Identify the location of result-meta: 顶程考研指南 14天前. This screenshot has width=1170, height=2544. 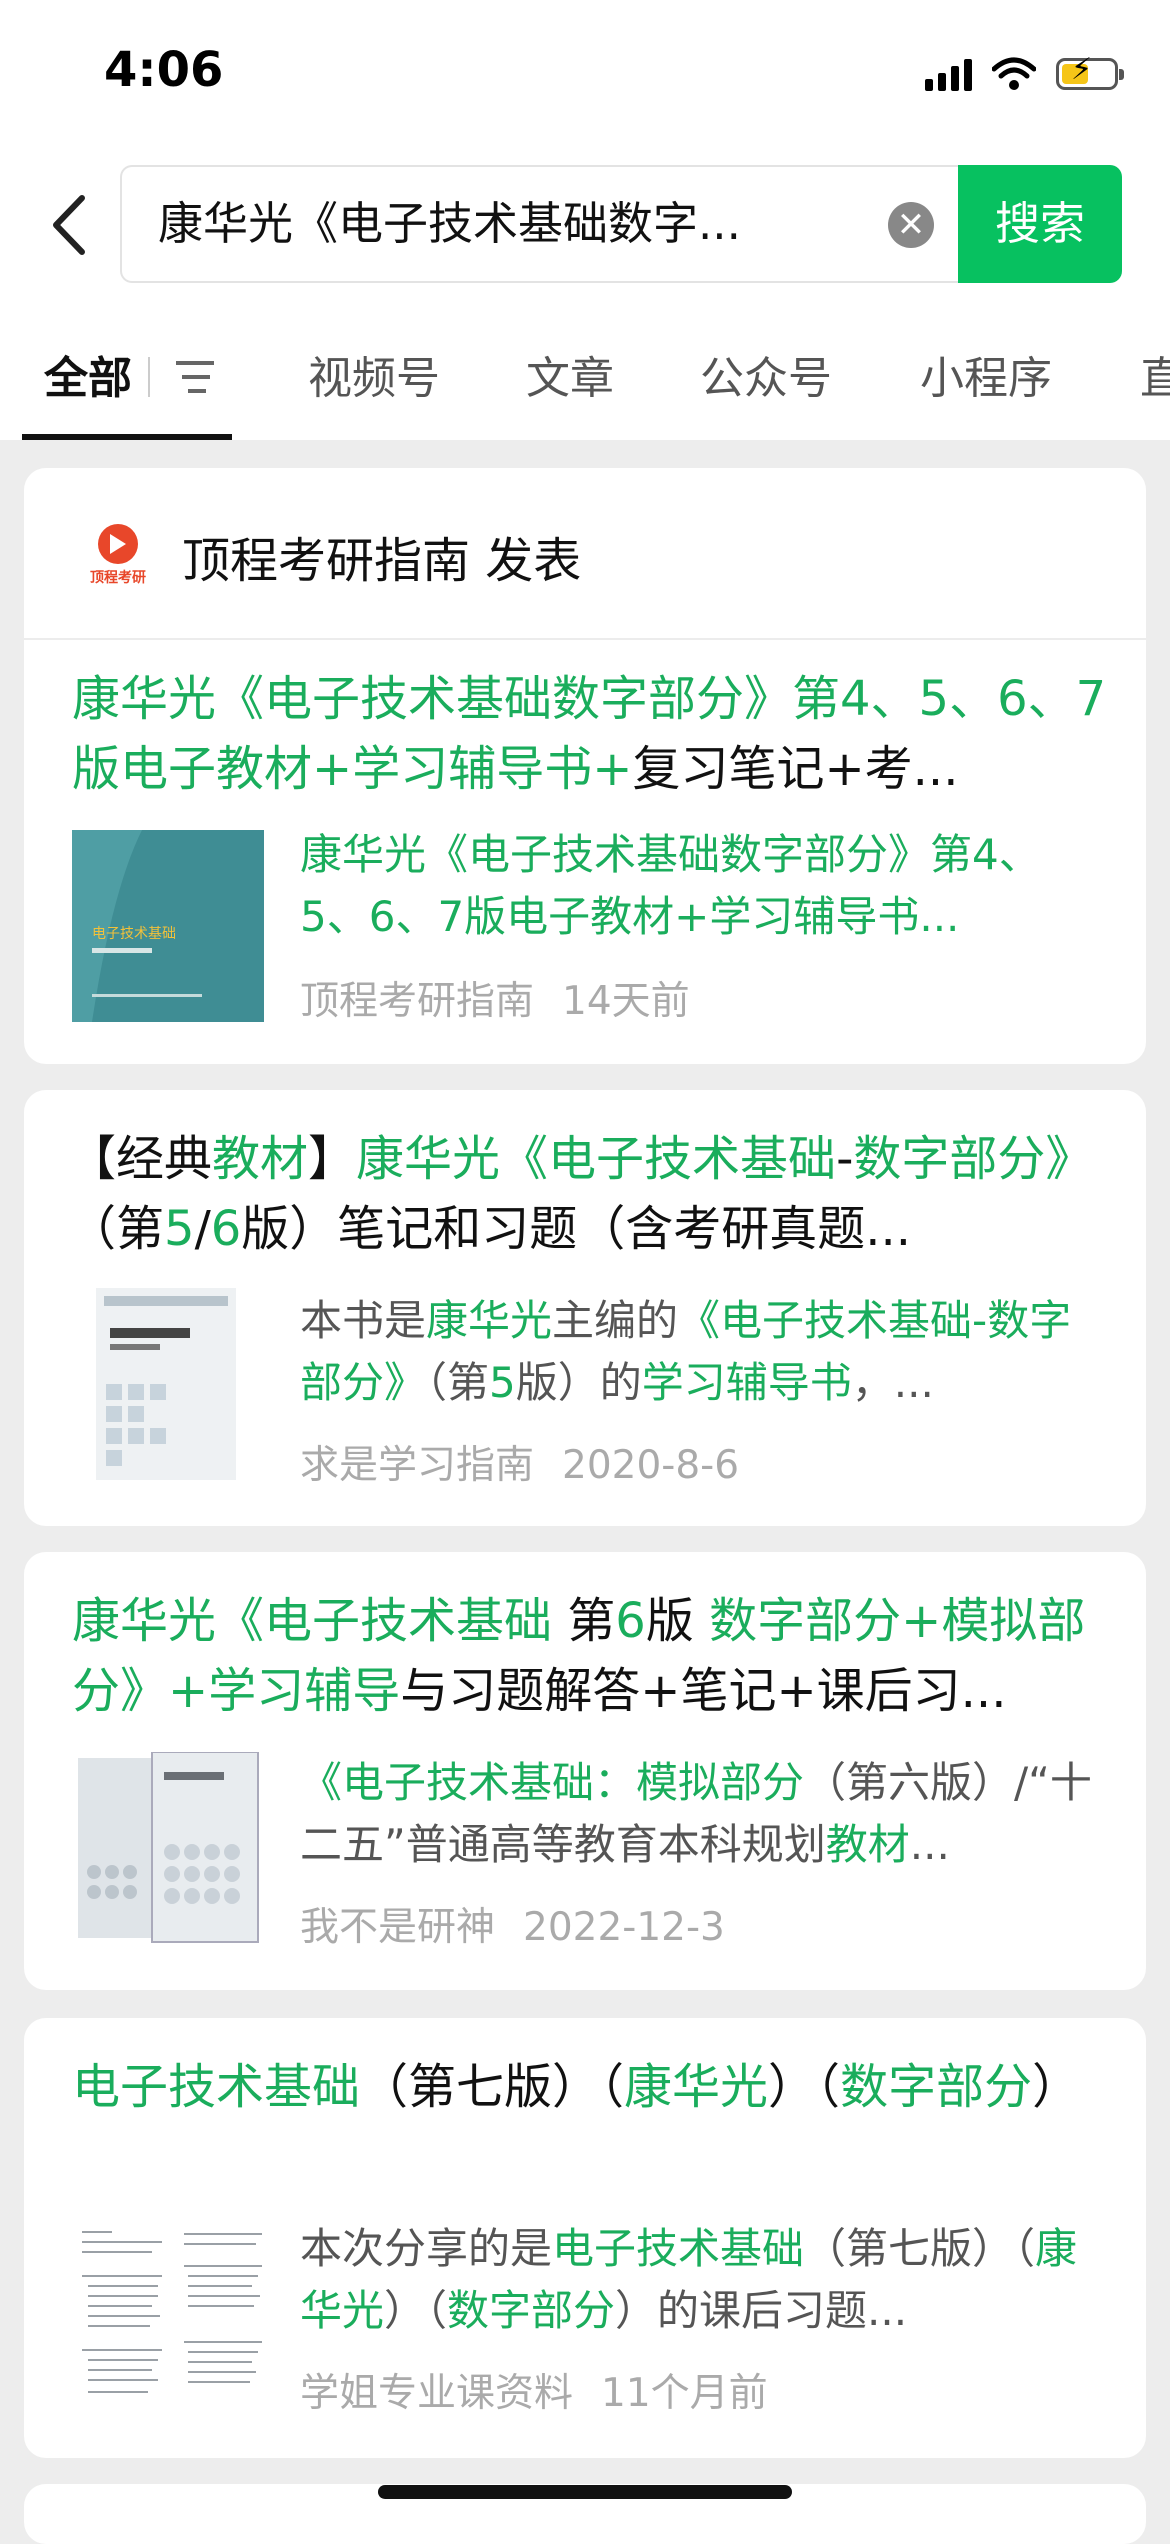
(495, 998).